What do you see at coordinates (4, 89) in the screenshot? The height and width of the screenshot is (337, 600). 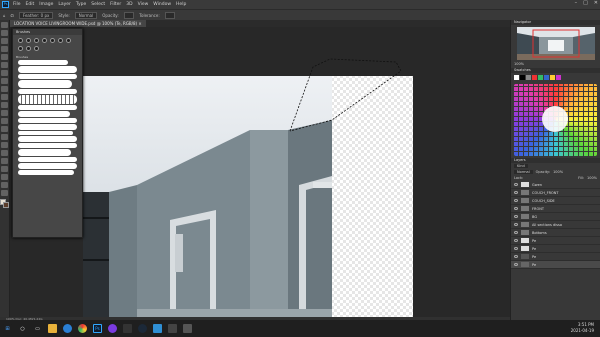 I see `brush-tool-icon` at bounding box center [4, 89].